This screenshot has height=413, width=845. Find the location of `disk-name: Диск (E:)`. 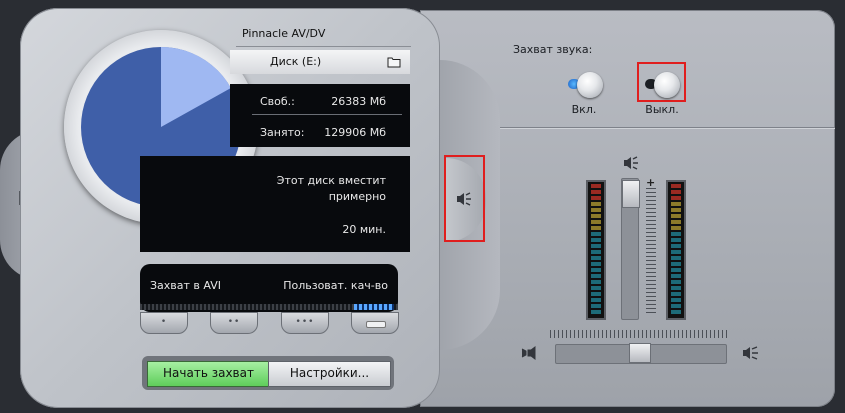

disk-name: Диск (E:) is located at coordinates (296, 61).